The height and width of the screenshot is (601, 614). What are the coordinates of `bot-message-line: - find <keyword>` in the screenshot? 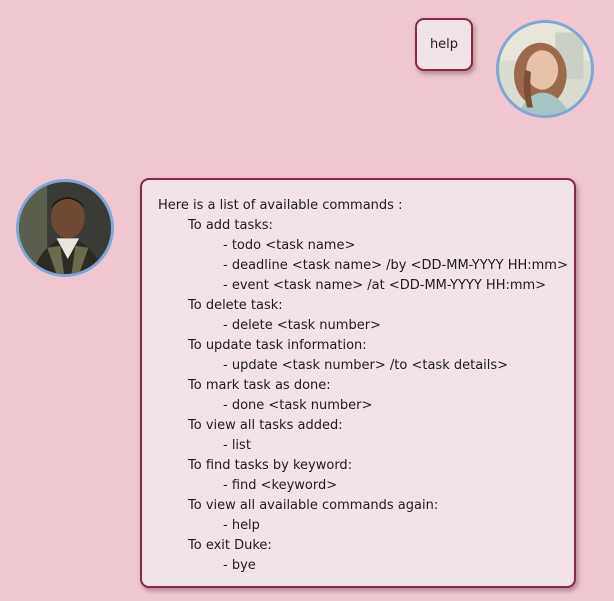 It's located at (280, 485).